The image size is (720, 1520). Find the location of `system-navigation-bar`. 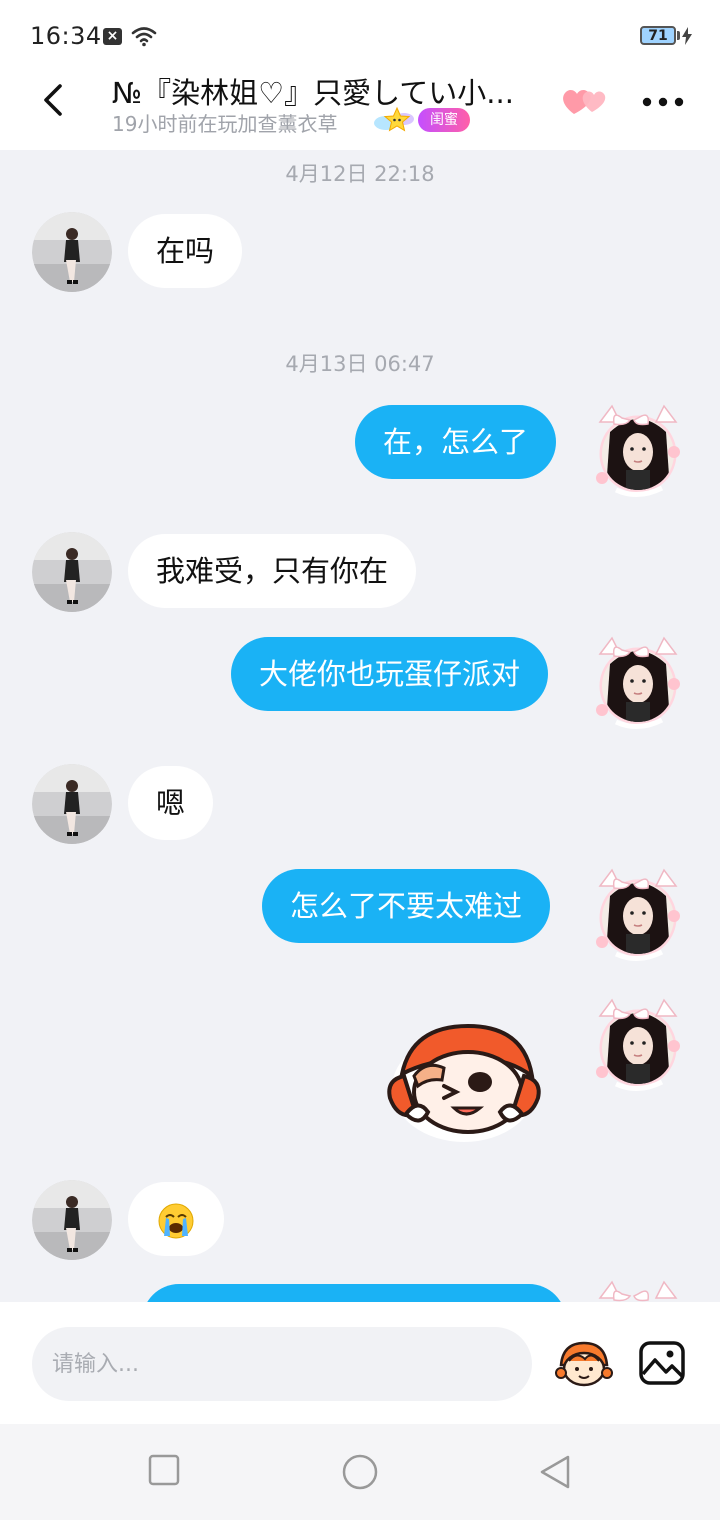

system-navigation-bar is located at coordinates (360, 1472).